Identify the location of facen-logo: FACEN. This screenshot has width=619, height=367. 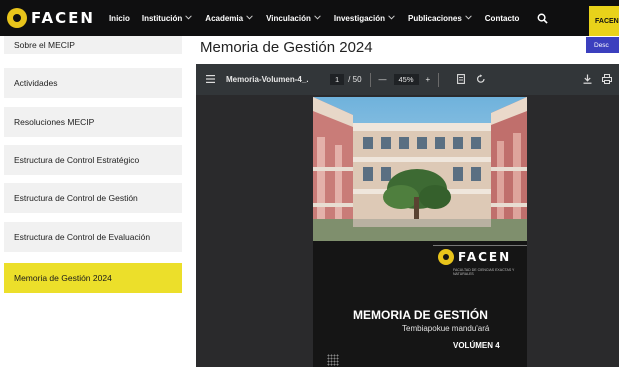
(51, 18).